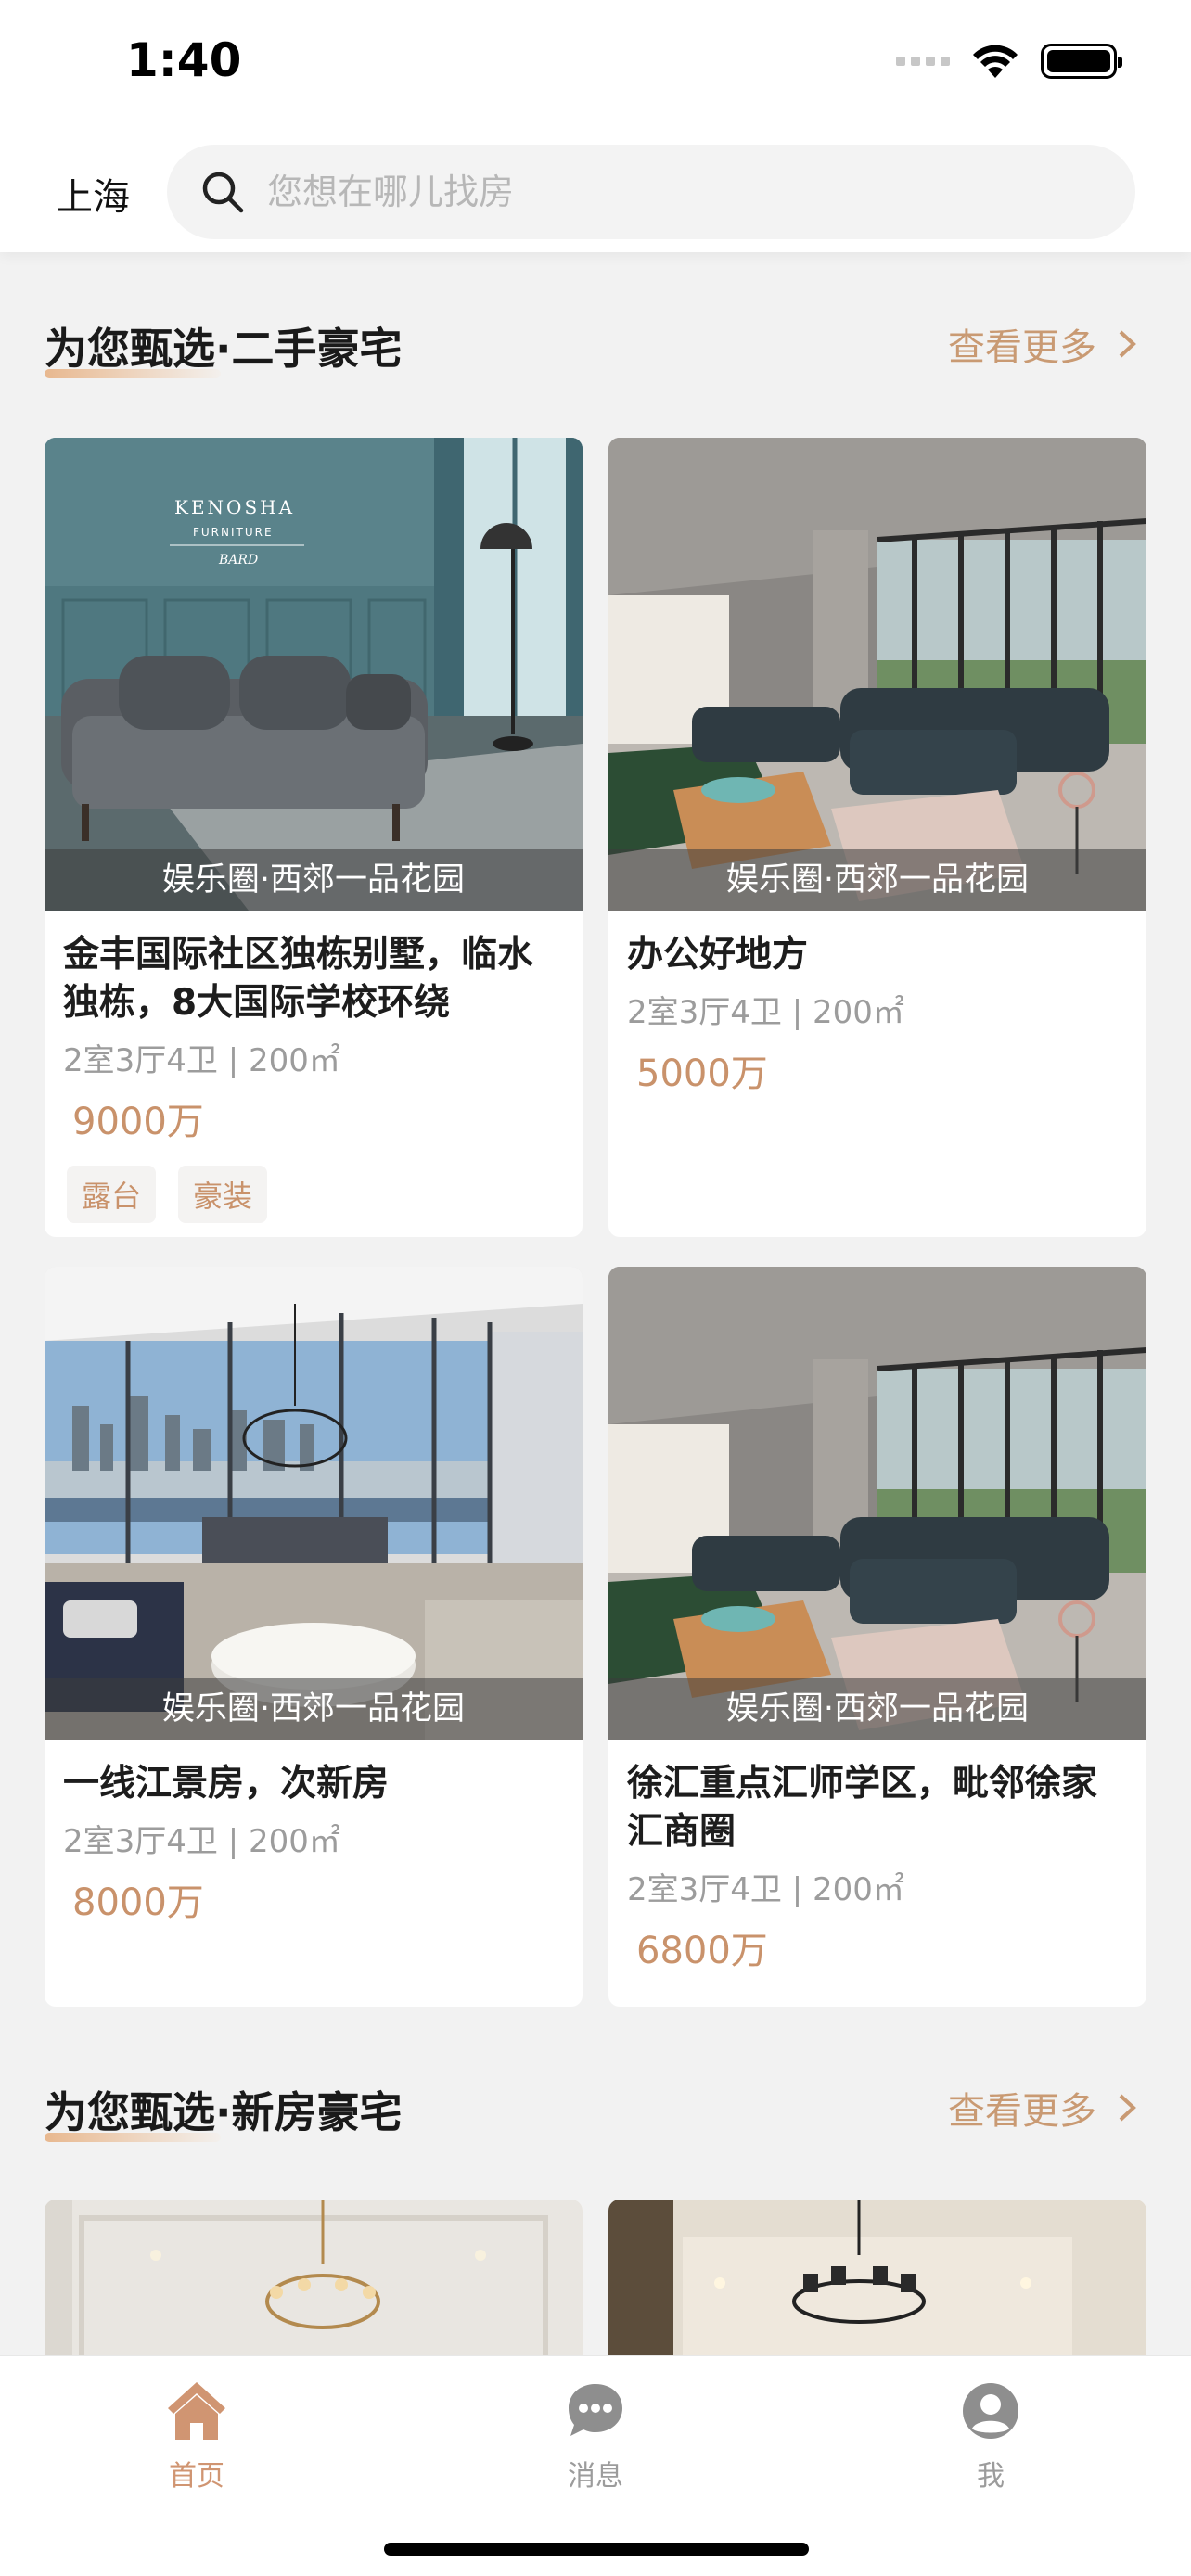 The height and width of the screenshot is (2576, 1191). I want to click on listing-price: 5000万, so click(702, 1073).